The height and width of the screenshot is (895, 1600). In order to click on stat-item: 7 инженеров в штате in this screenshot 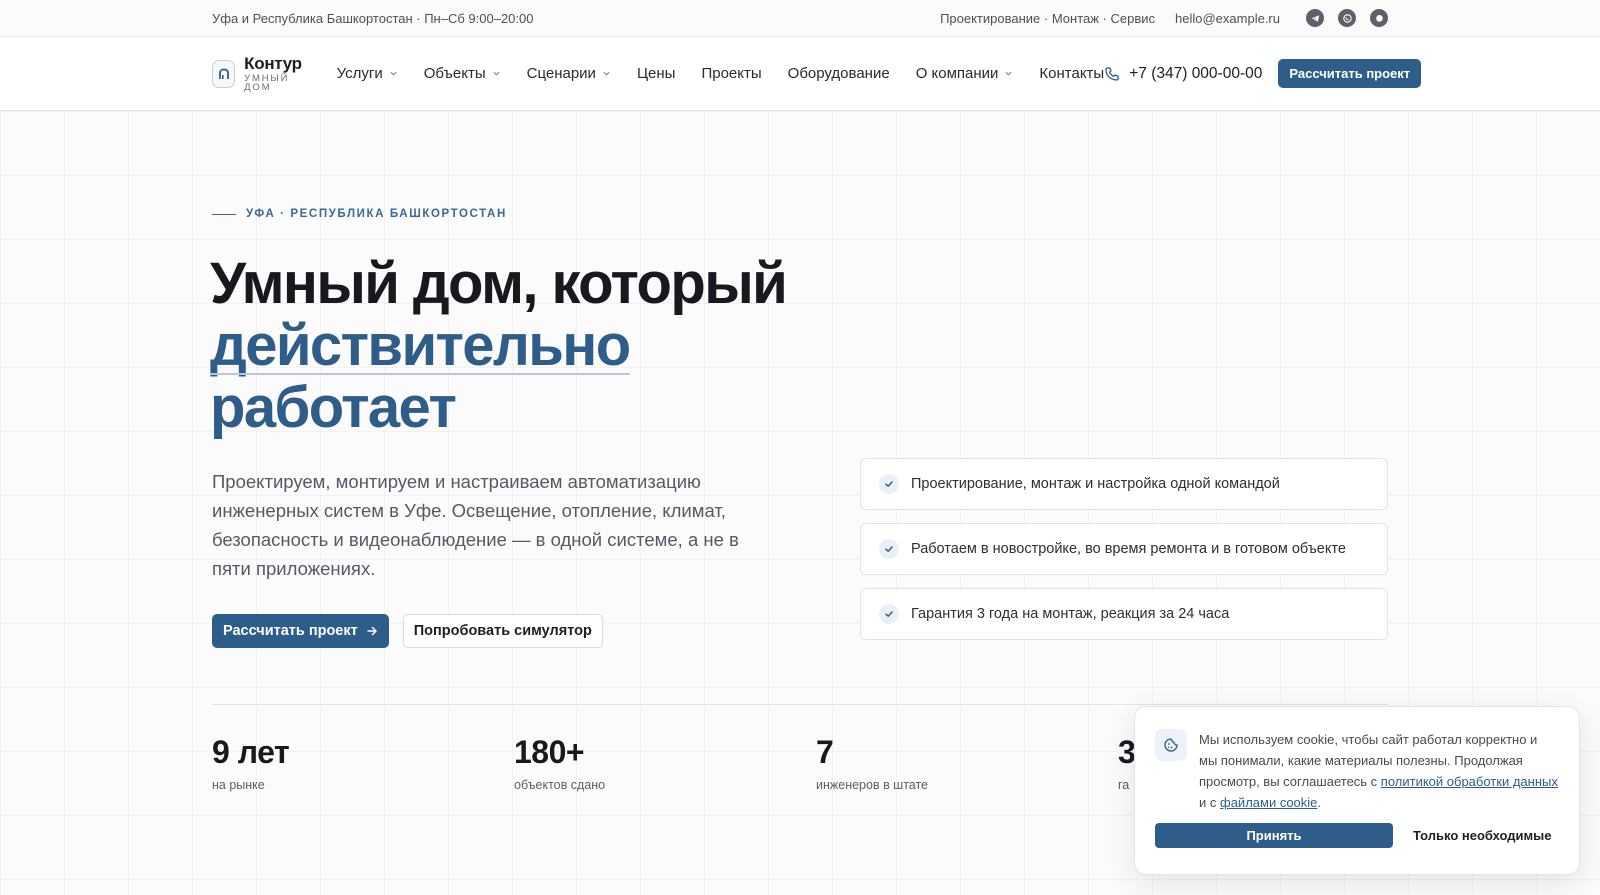, I will do `click(967, 762)`.